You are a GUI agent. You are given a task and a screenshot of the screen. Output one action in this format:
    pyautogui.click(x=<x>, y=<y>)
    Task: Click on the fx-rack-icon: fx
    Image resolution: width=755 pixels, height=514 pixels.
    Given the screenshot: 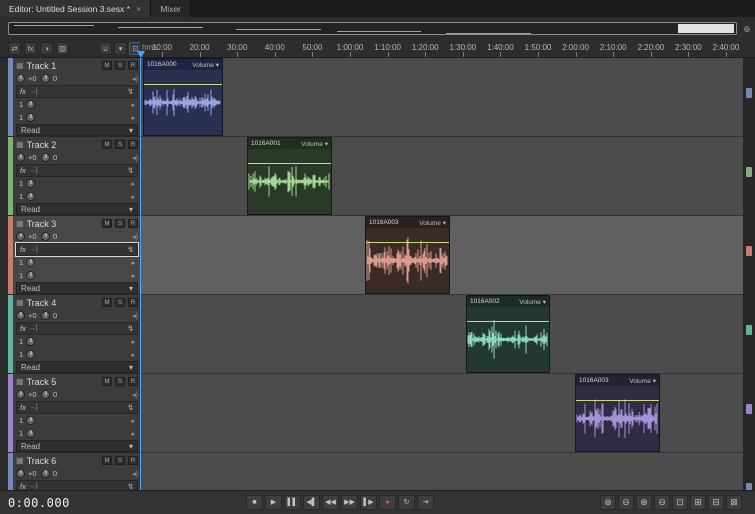 What is the action you would take?
    pyautogui.click(x=30, y=48)
    